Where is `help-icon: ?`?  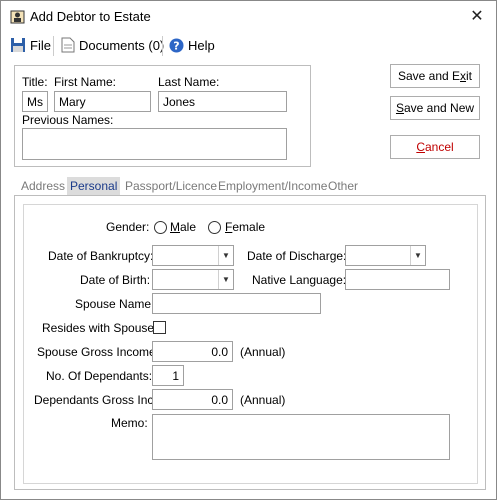 help-icon: ? is located at coordinates (176, 45).